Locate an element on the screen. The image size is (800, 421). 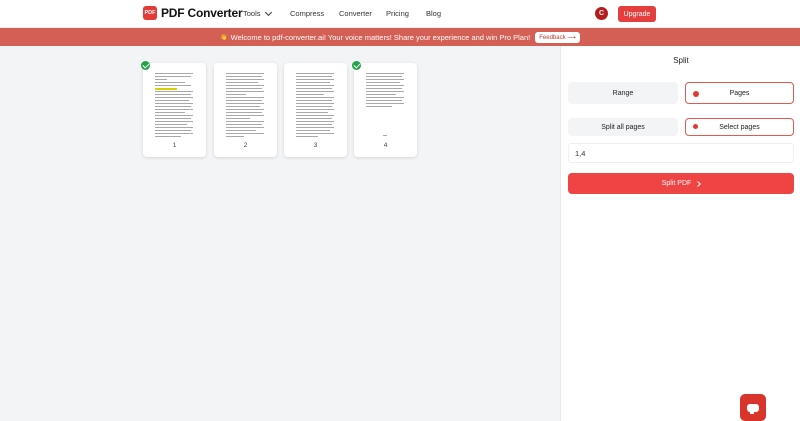
split-pdf-label: Split PDF is located at coordinates (676, 183).